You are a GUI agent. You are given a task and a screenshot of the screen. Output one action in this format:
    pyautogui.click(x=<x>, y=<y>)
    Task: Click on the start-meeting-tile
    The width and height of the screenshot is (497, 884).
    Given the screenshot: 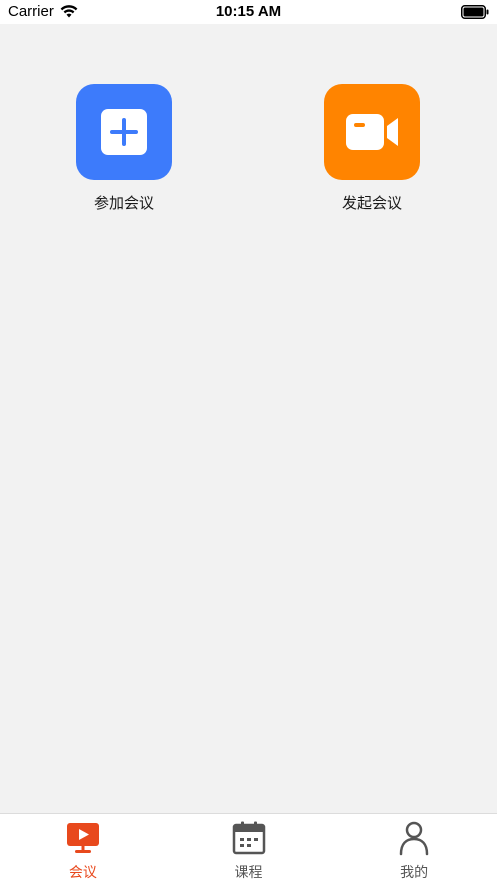 What is the action you would take?
    pyautogui.click(x=372, y=132)
    